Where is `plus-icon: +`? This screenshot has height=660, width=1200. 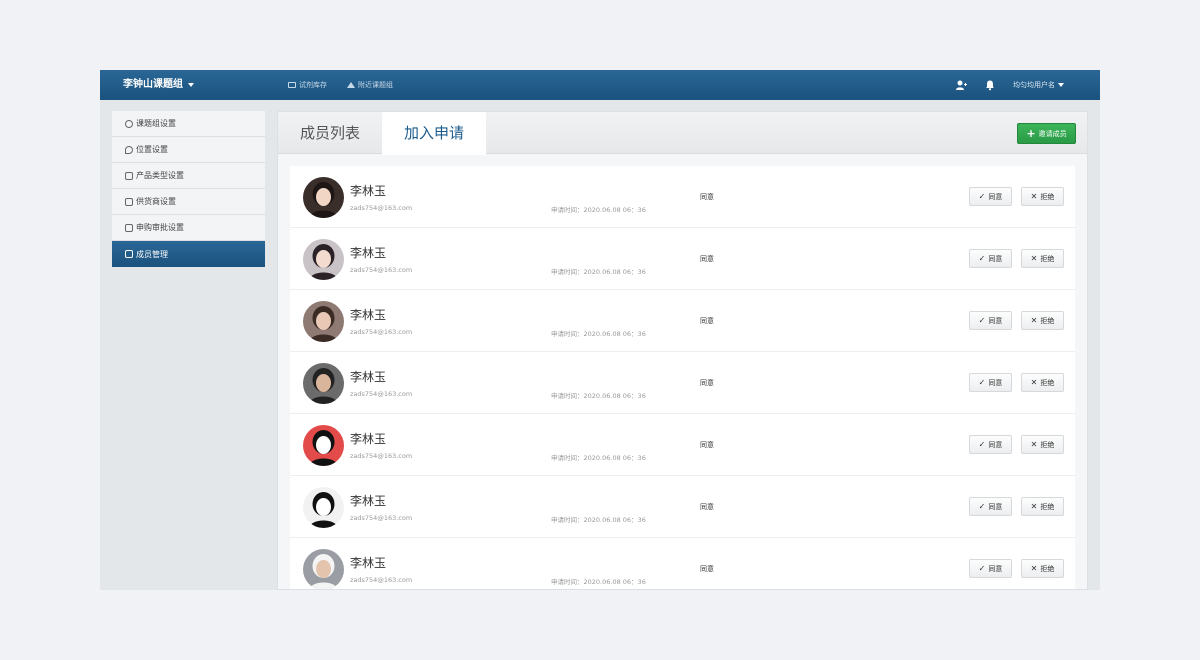
plus-icon: + is located at coordinates (1031, 133).